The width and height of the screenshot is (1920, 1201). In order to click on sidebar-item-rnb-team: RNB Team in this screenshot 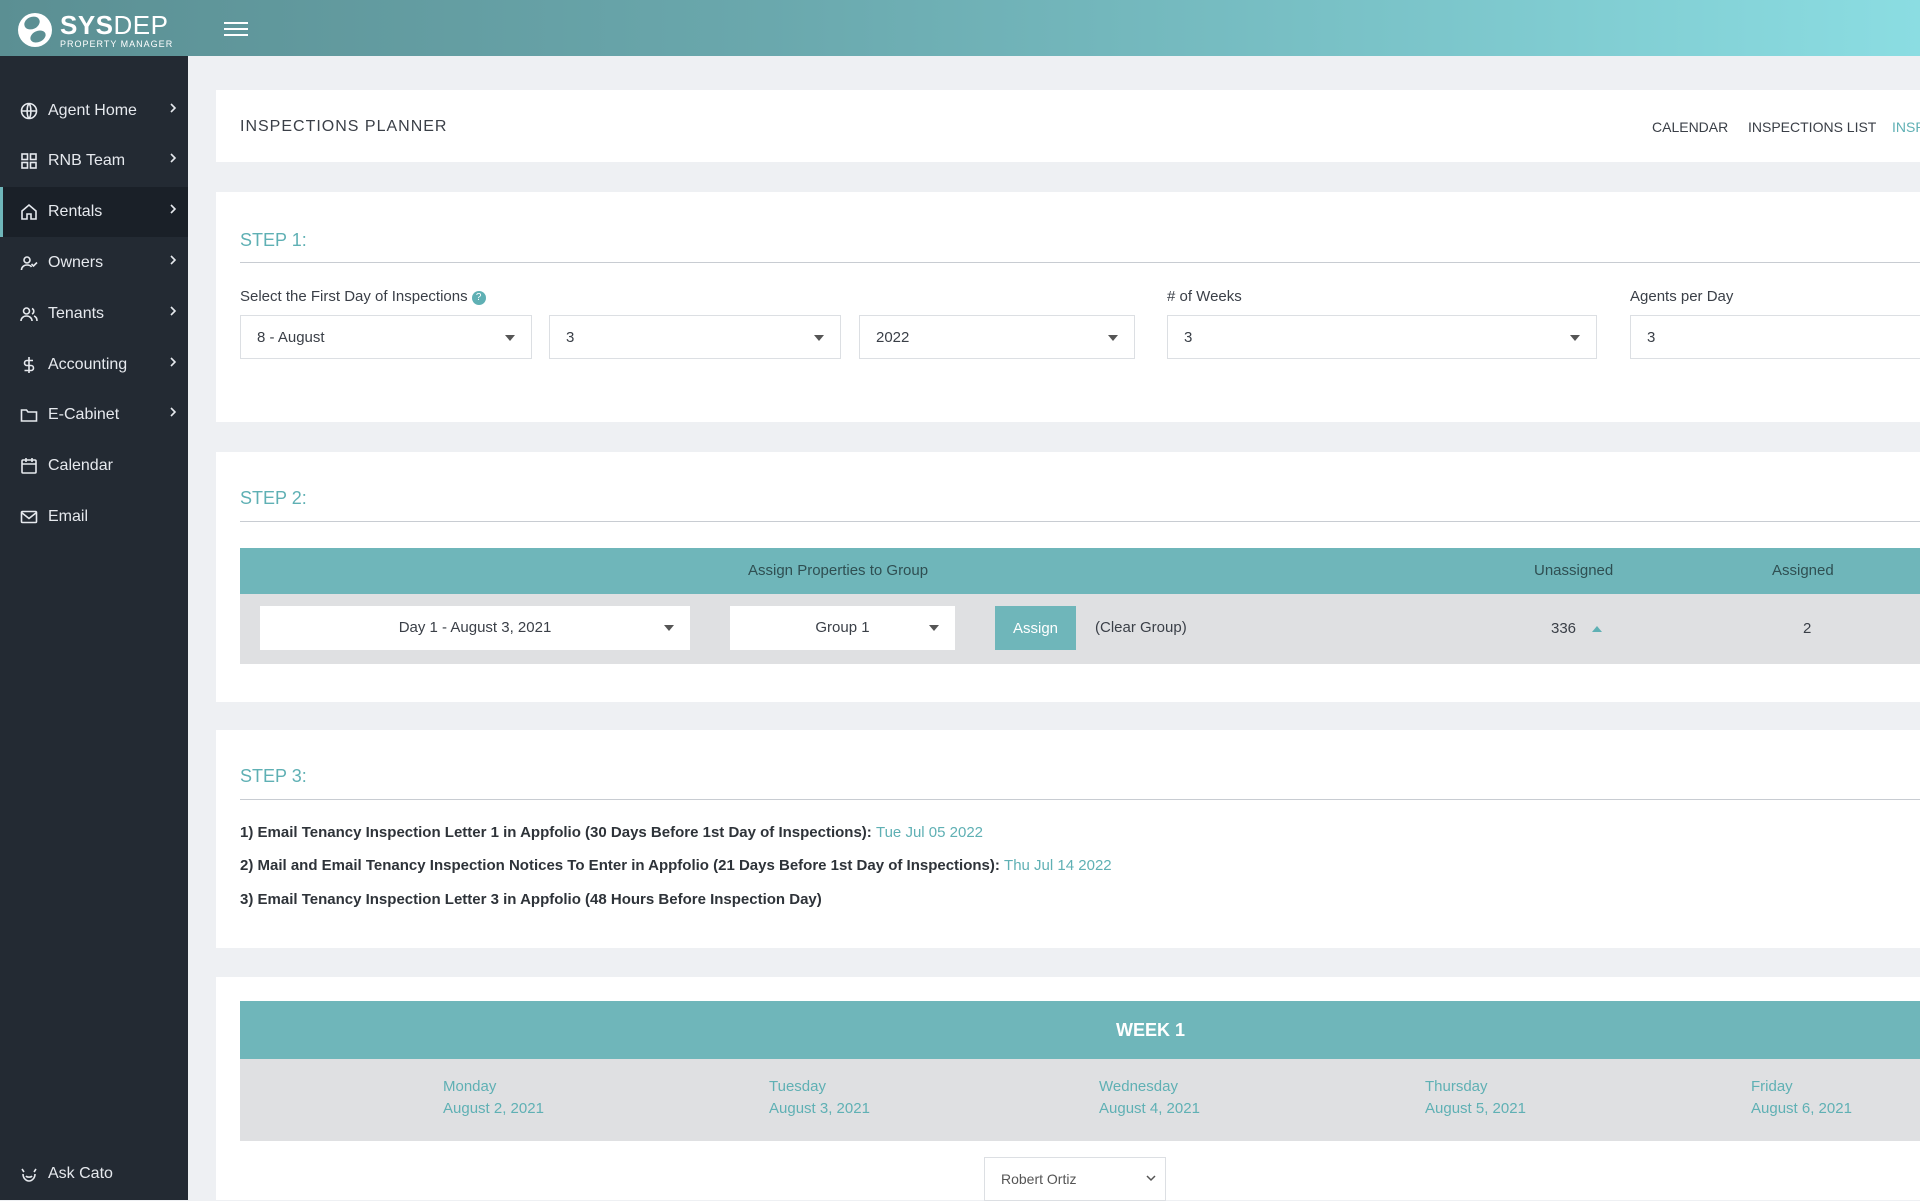, I will do `click(94, 161)`.